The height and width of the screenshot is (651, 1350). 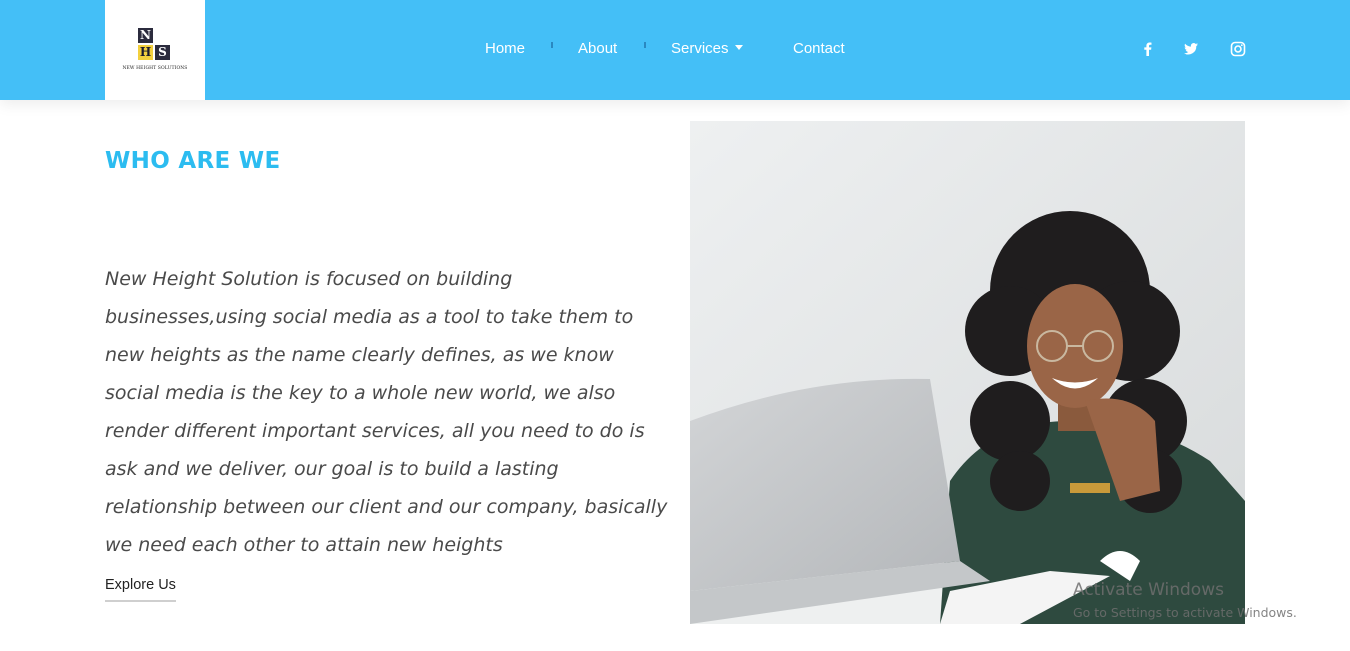 I want to click on nav-services: Services, so click(x=707, y=48).